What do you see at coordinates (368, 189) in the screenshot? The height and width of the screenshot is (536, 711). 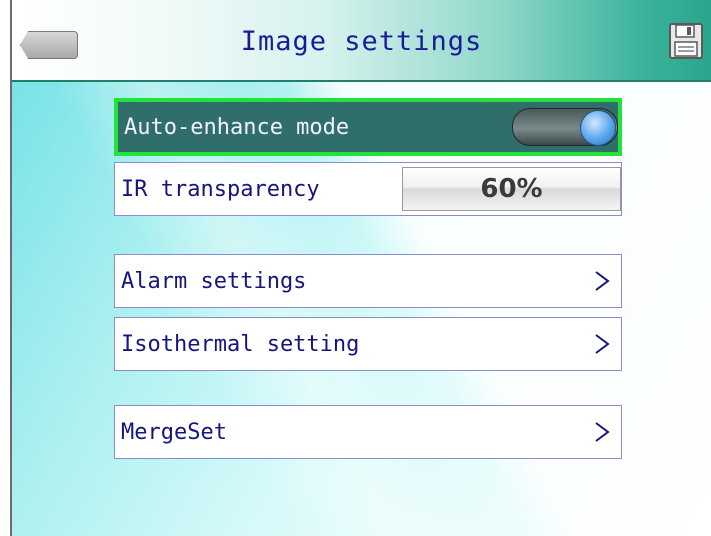 I see `ir-transparency-row: IR transparency 60%` at bounding box center [368, 189].